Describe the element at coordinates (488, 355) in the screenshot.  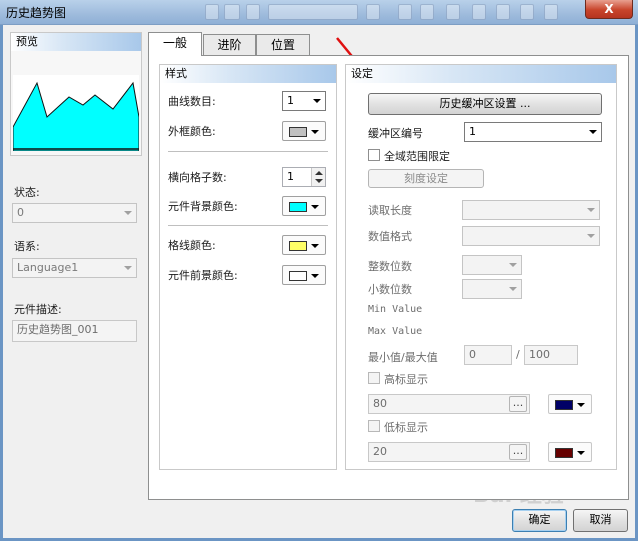
I see `min-value-field: 0` at that location.